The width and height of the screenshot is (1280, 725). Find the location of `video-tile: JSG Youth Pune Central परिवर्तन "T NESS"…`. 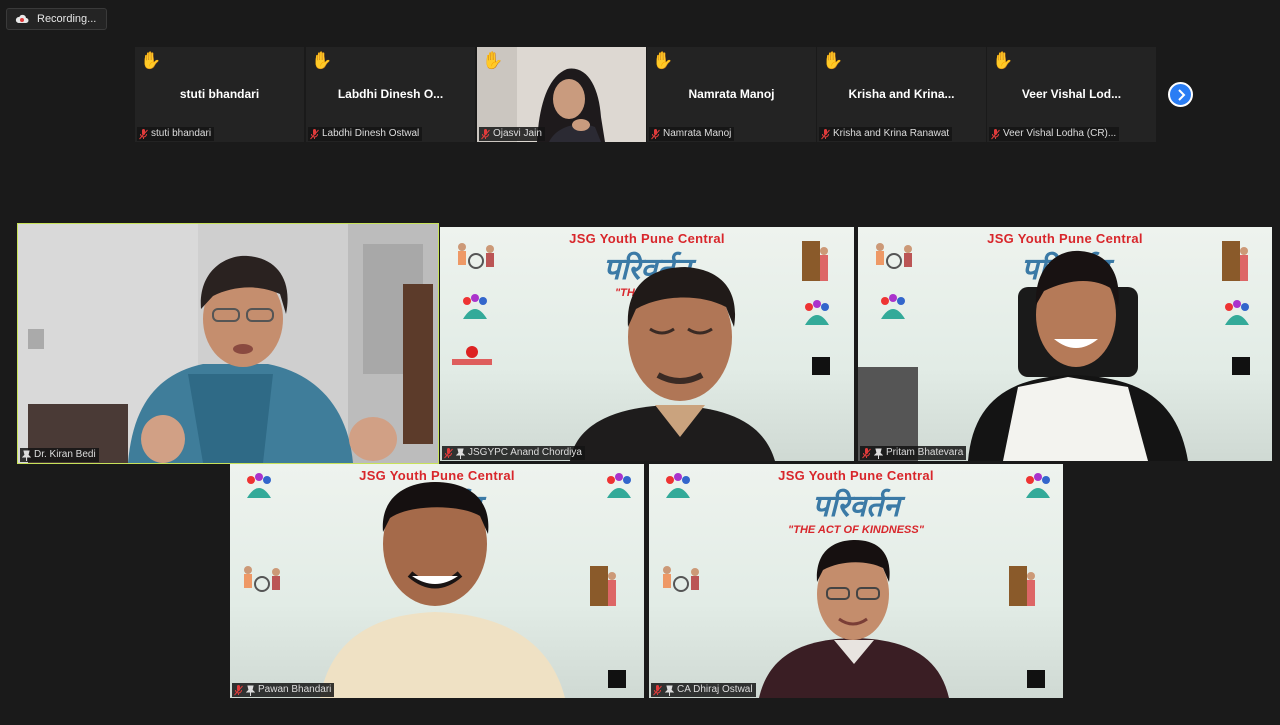

video-tile: JSG Youth Pune Central परिवर्तन "T NESS"… is located at coordinates (437, 581).